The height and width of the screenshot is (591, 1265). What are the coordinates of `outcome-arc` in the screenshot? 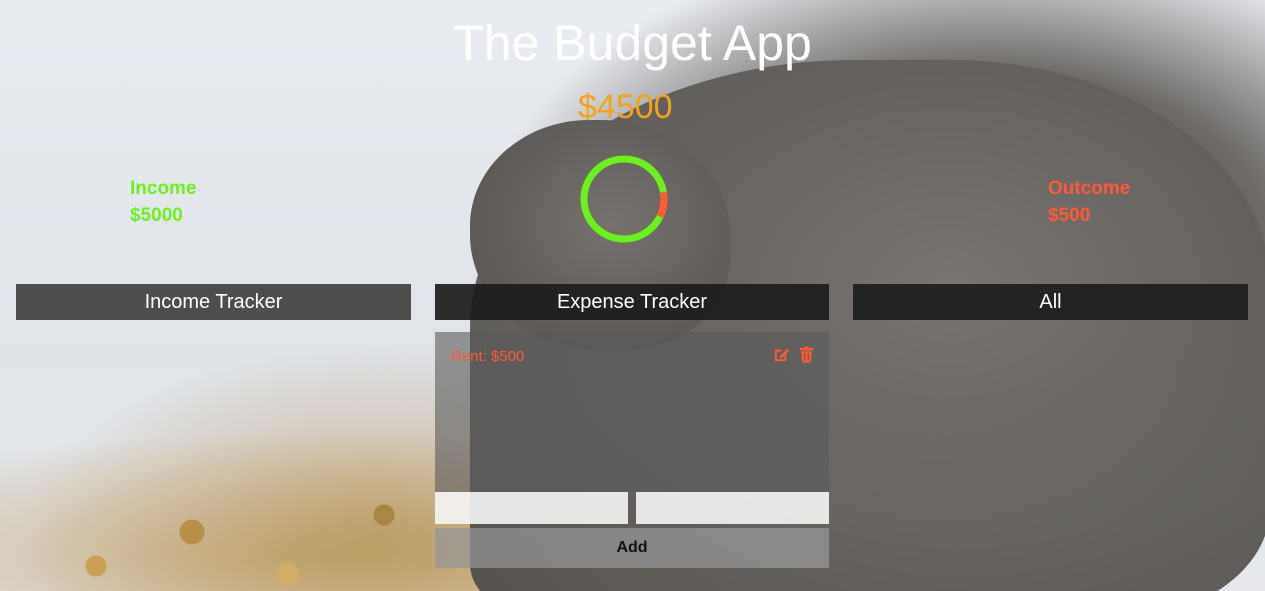 It's located at (624, 199).